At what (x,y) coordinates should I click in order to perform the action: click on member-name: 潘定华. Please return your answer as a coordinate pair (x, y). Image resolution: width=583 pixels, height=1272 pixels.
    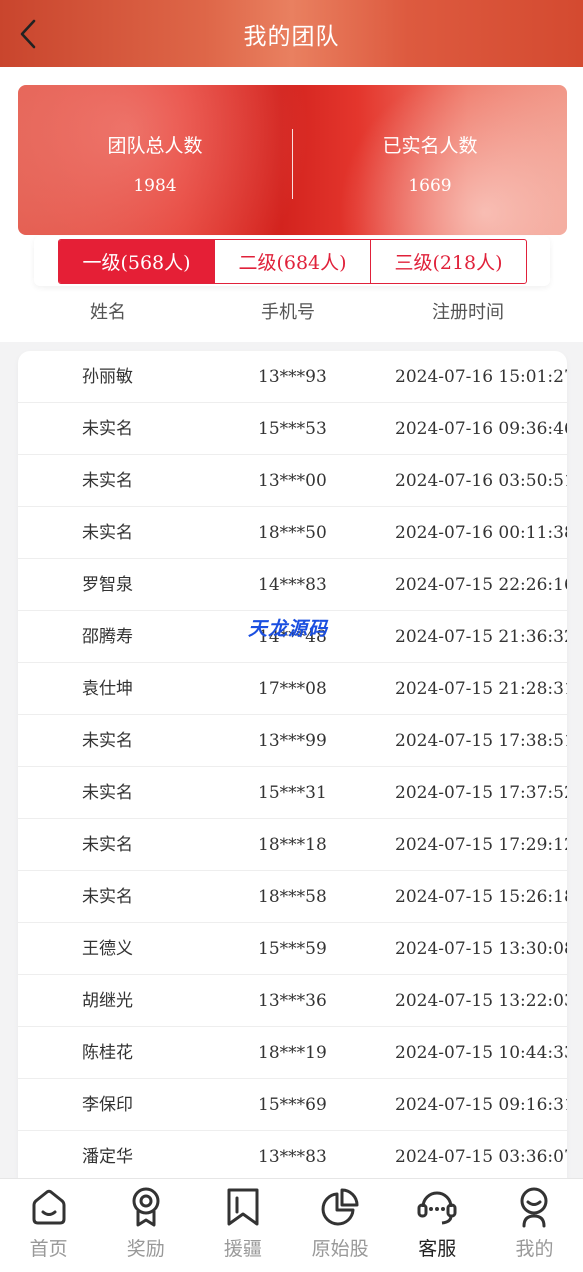
    Looking at the image, I should click on (107, 1157).